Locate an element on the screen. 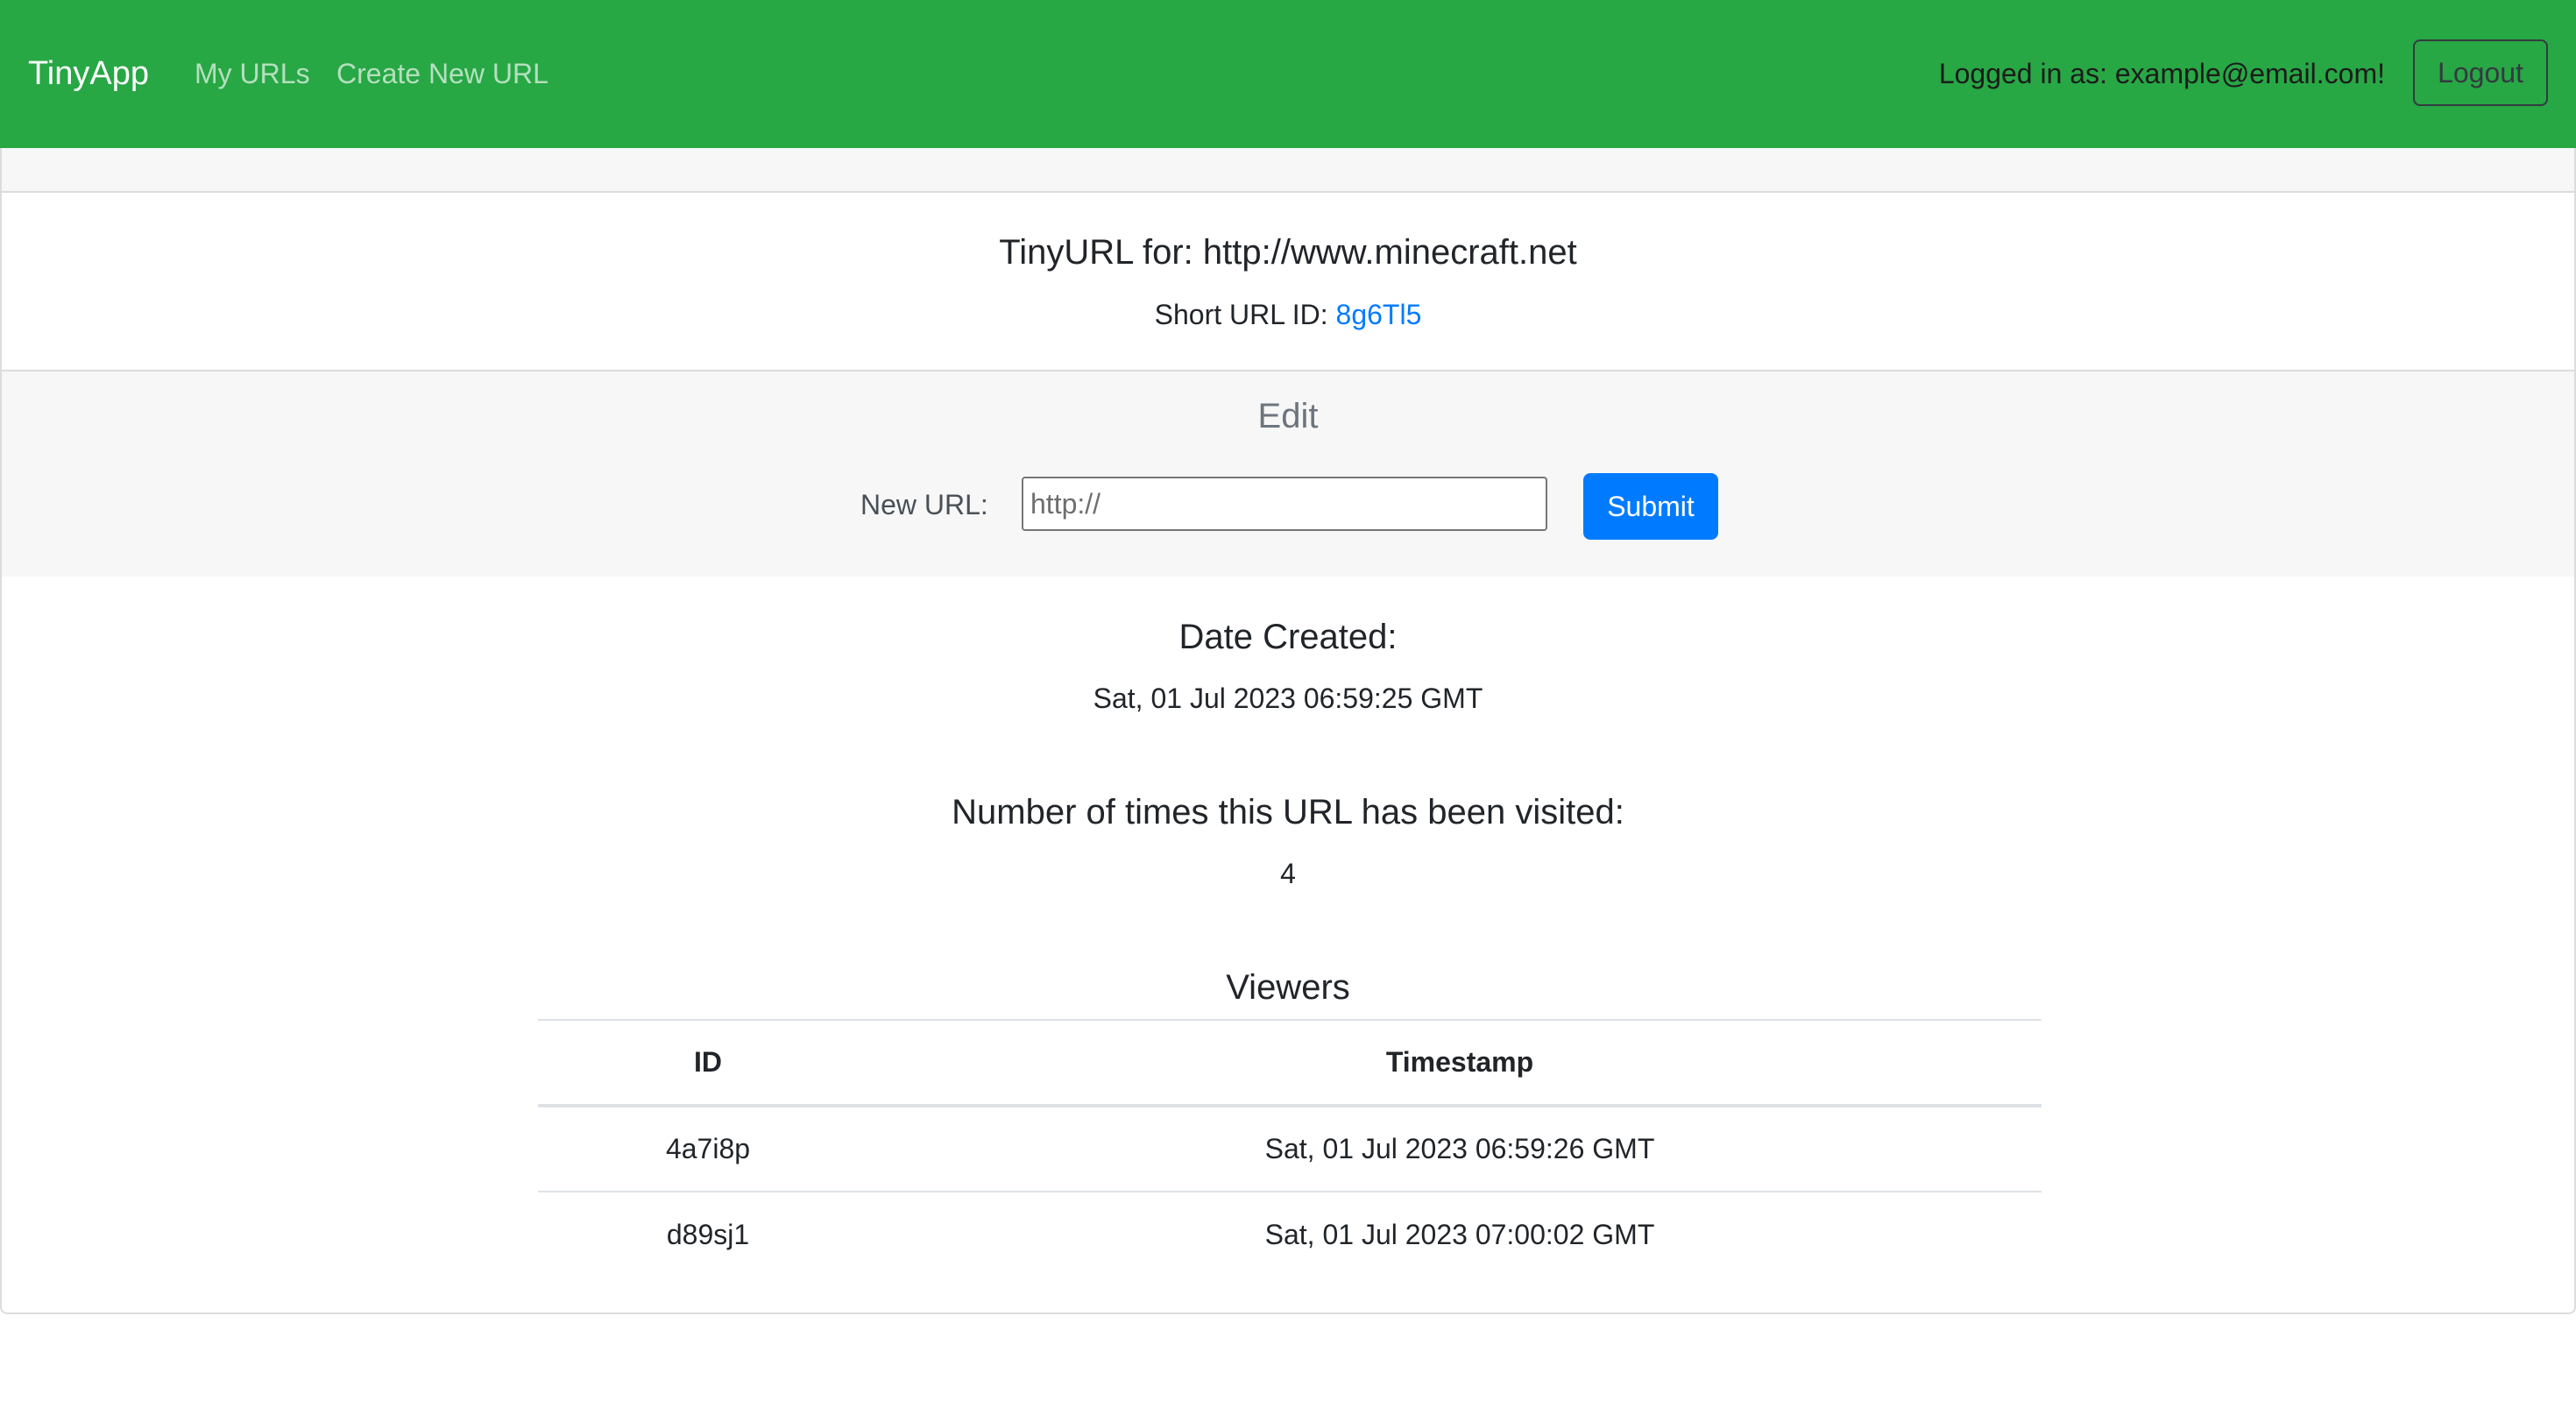  nav-my-urls-link: My URLs is located at coordinates (252, 74).